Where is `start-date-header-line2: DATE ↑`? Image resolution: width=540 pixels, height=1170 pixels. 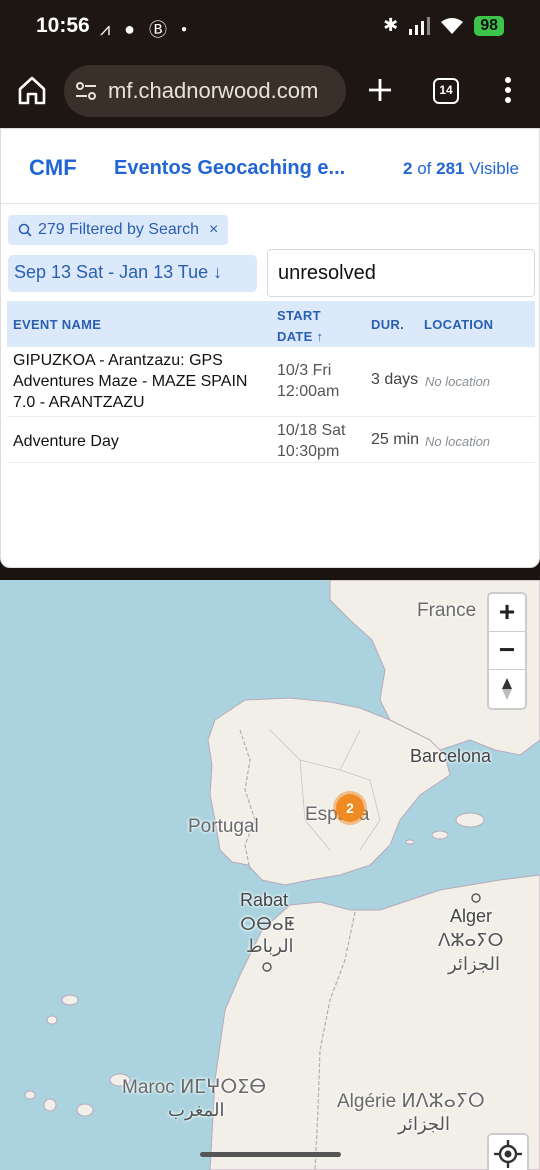 start-date-header-line2: DATE ↑ is located at coordinates (300, 336).